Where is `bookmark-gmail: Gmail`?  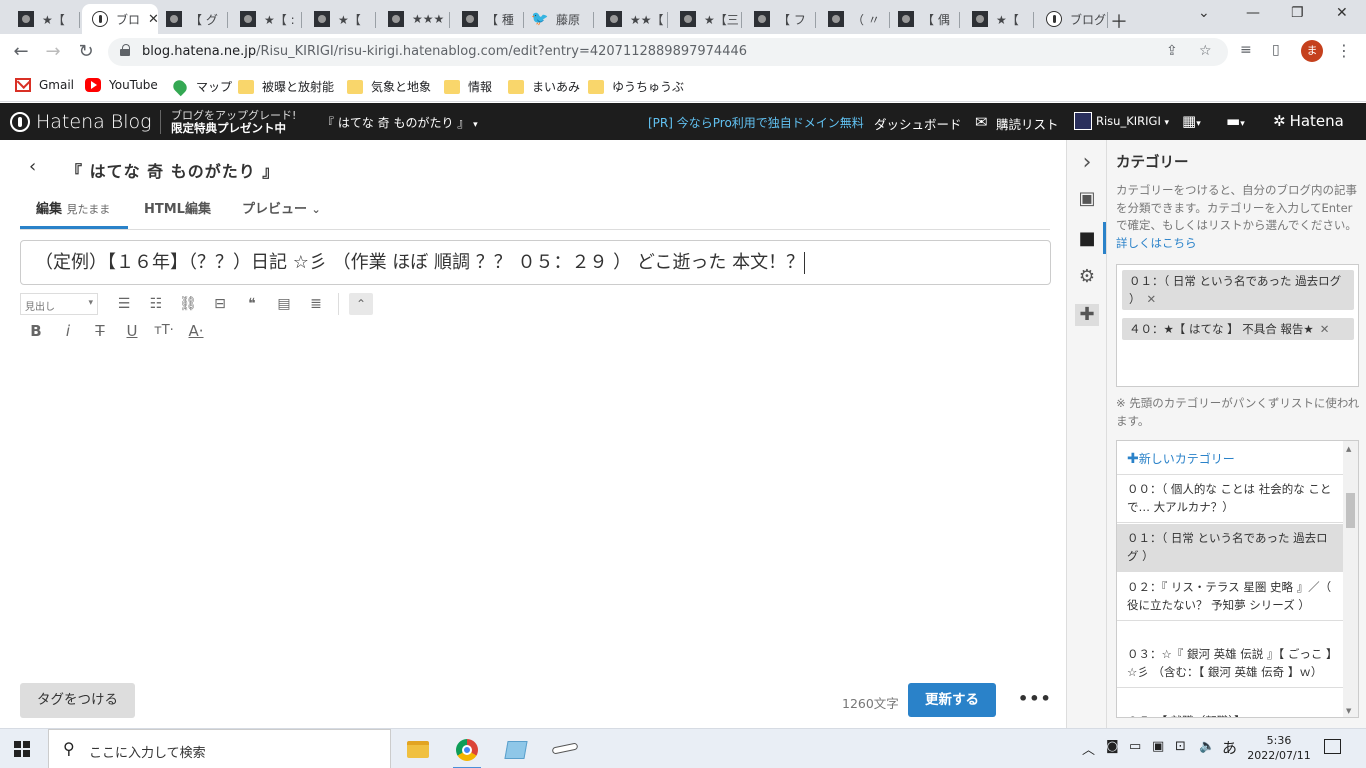 bookmark-gmail: Gmail is located at coordinates (44, 85).